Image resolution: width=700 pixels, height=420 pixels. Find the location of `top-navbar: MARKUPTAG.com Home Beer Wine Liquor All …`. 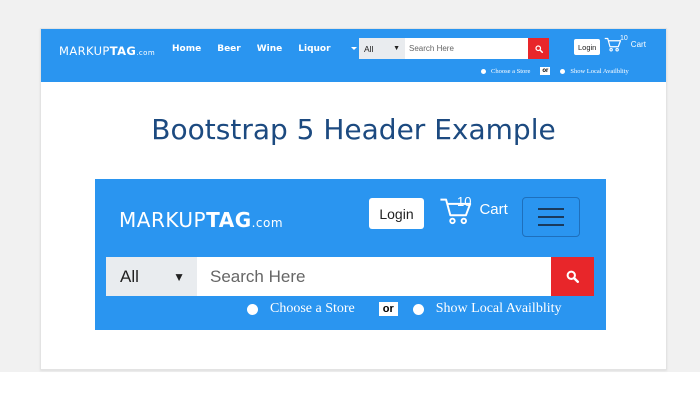

top-navbar: MARKUPTAG.com Home Beer Wine Liquor All … is located at coordinates (353, 55).